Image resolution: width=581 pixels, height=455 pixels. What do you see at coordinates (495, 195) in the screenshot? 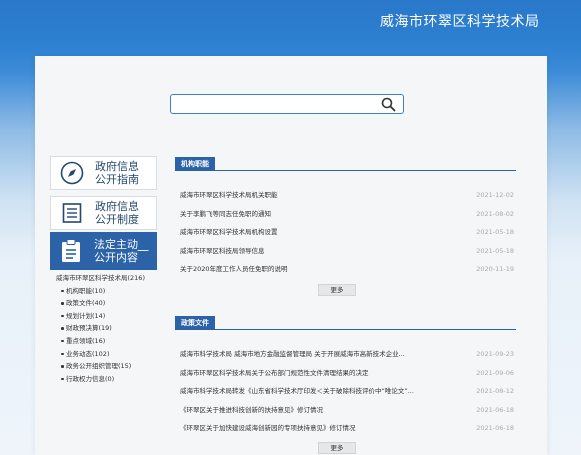
I see `list-item-date: 2021-12-02` at bounding box center [495, 195].